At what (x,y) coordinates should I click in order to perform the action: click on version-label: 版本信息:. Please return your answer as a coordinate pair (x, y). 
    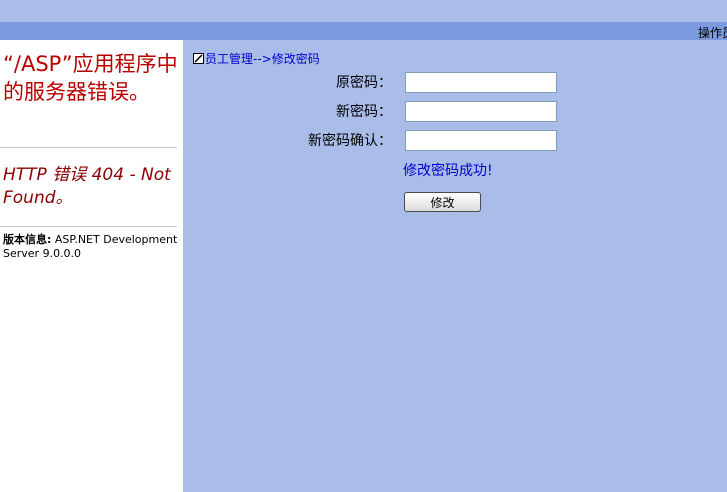
    Looking at the image, I should click on (27, 239).